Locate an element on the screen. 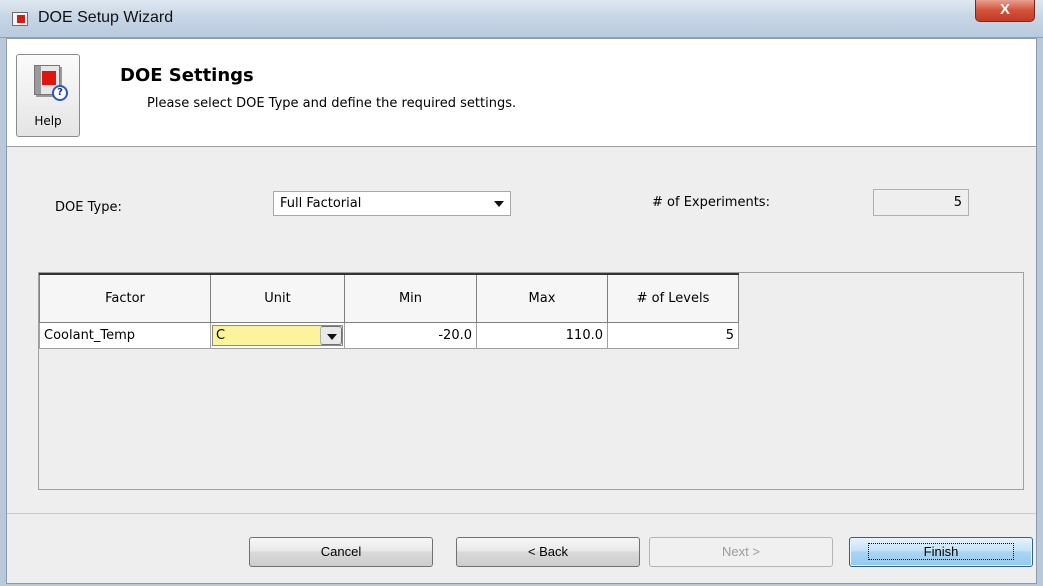 This screenshot has width=1043, height=586. app-icon is located at coordinates (20, 19).